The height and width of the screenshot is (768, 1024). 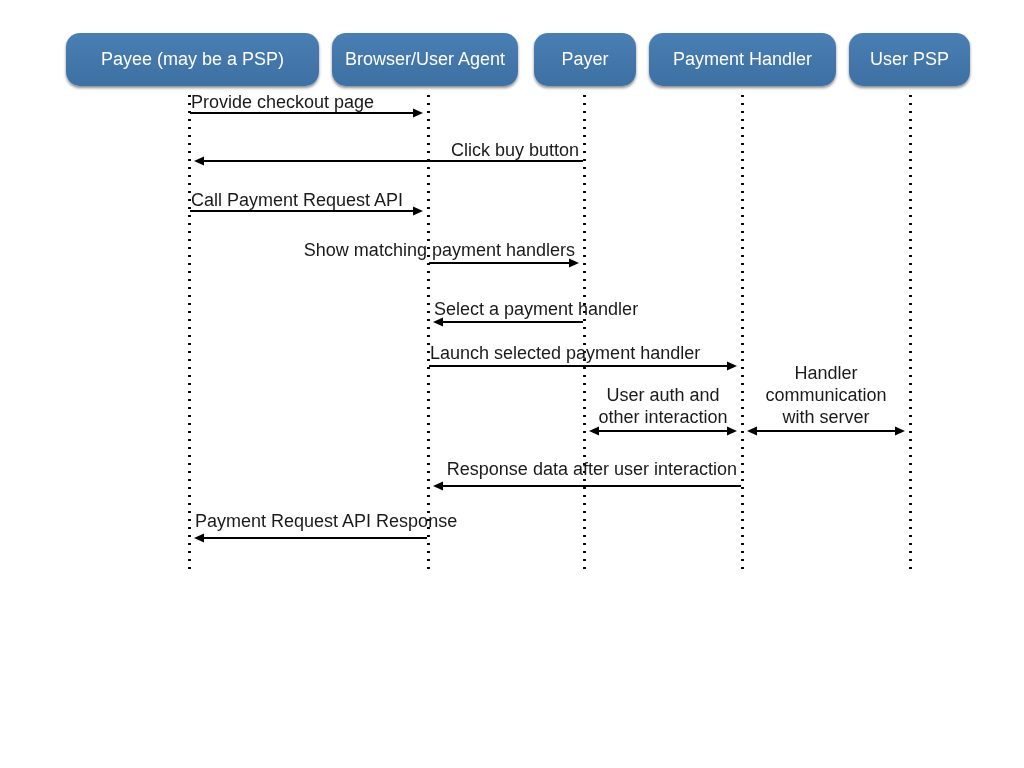 What do you see at coordinates (565, 353) in the screenshot?
I see `message-label: Launch selected payment handler` at bounding box center [565, 353].